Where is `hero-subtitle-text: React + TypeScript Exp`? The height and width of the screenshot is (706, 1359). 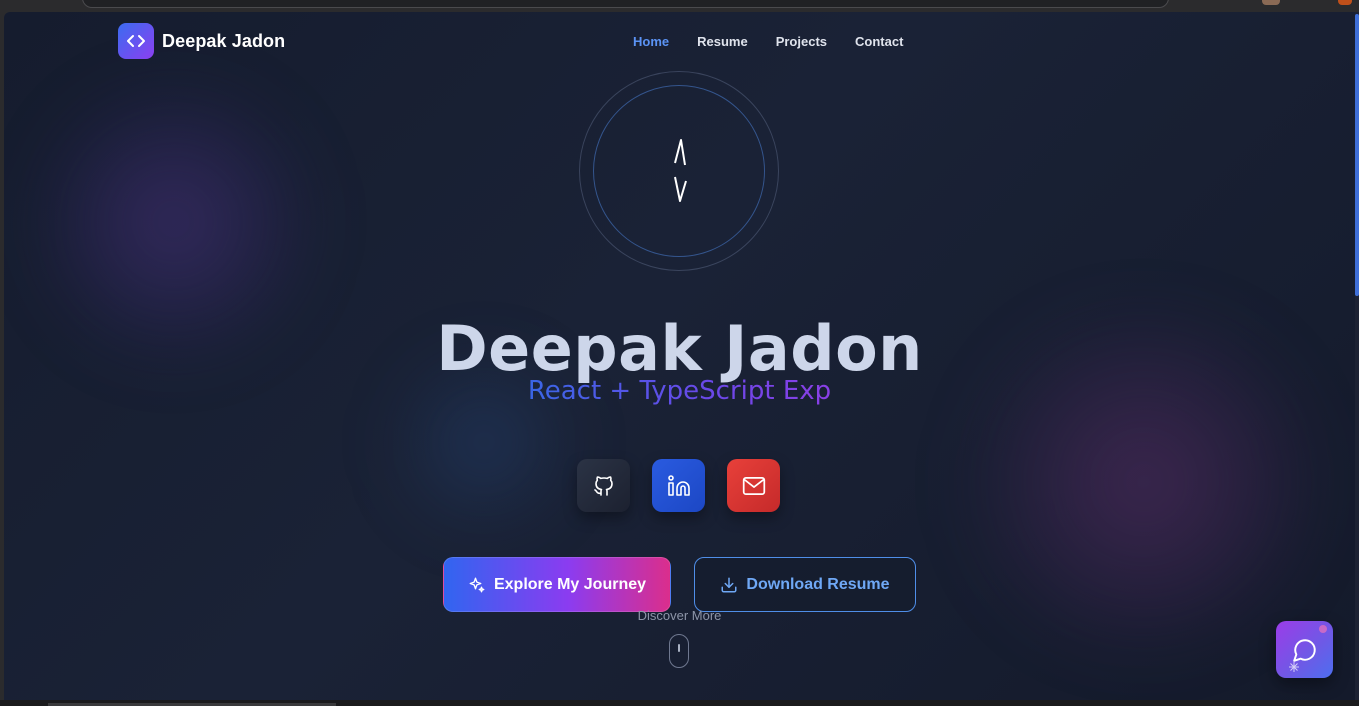
hero-subtitle-text: React + TypeScript Exp is located at coordinates (679, 391).